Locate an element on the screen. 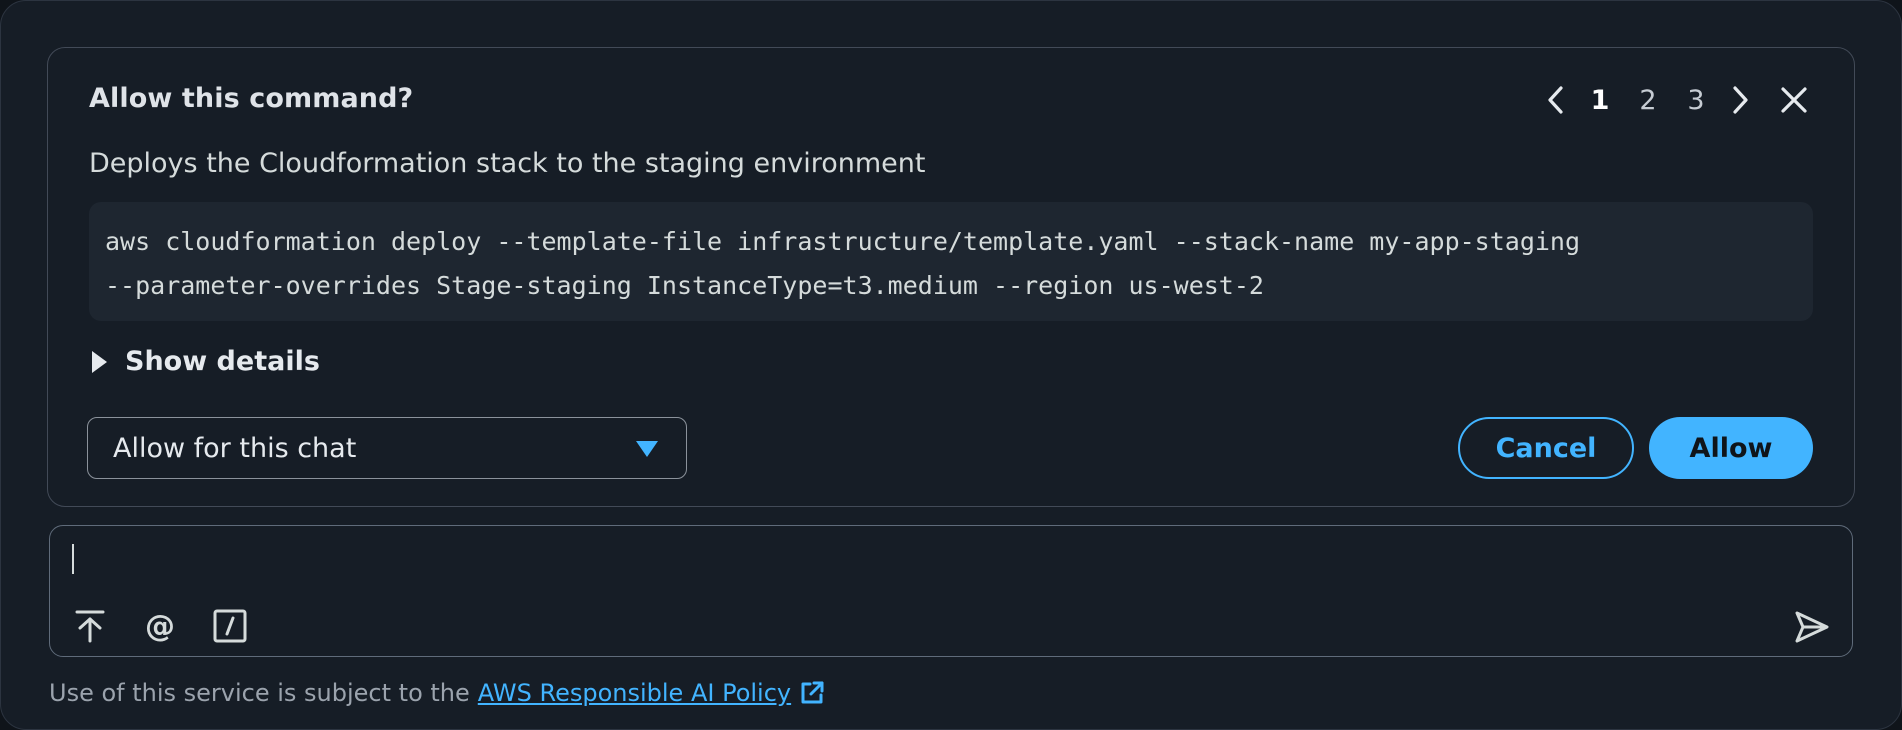 The height and width of the screenshot is (730, 1902). caret-right-icon is located at coordinates (99, 361).